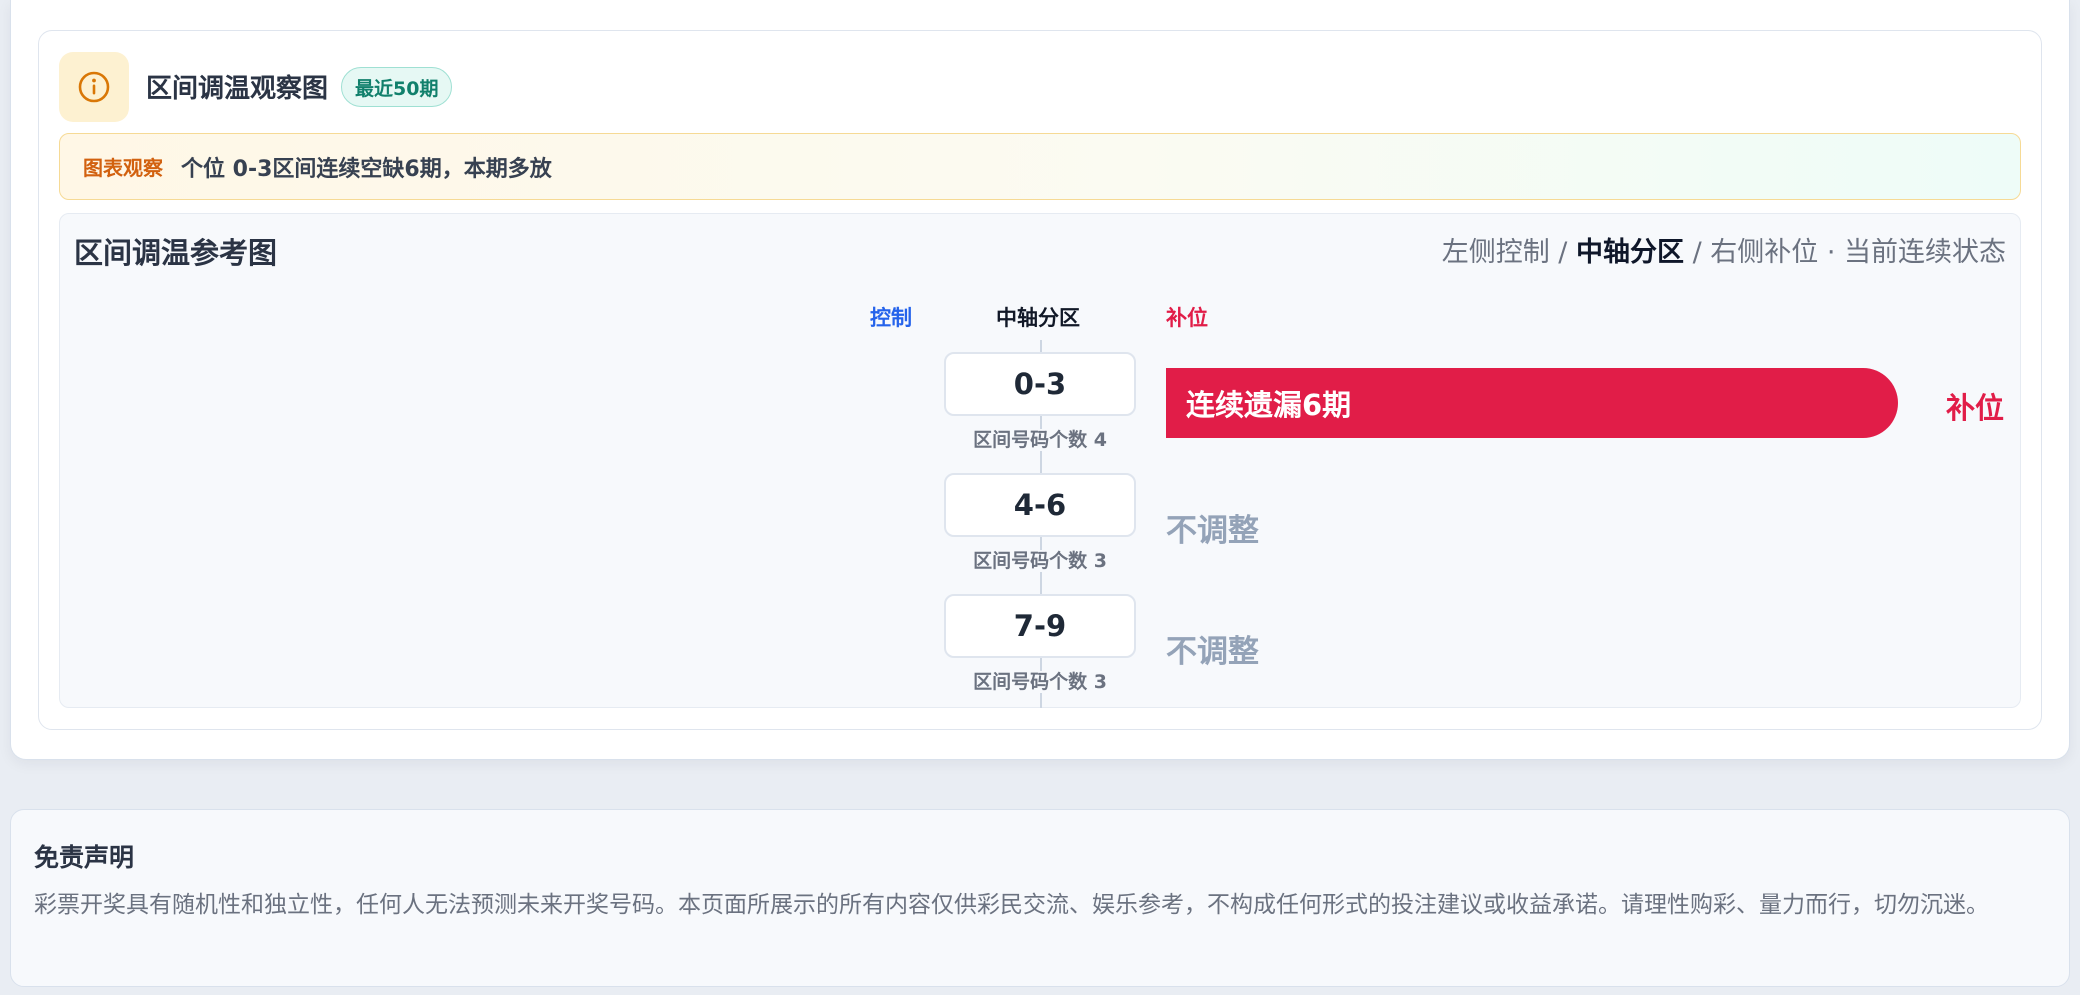 The image size is (2080, 995). I want to click on supplement-bar: 连续遗漏6期, so click(1532, 403).